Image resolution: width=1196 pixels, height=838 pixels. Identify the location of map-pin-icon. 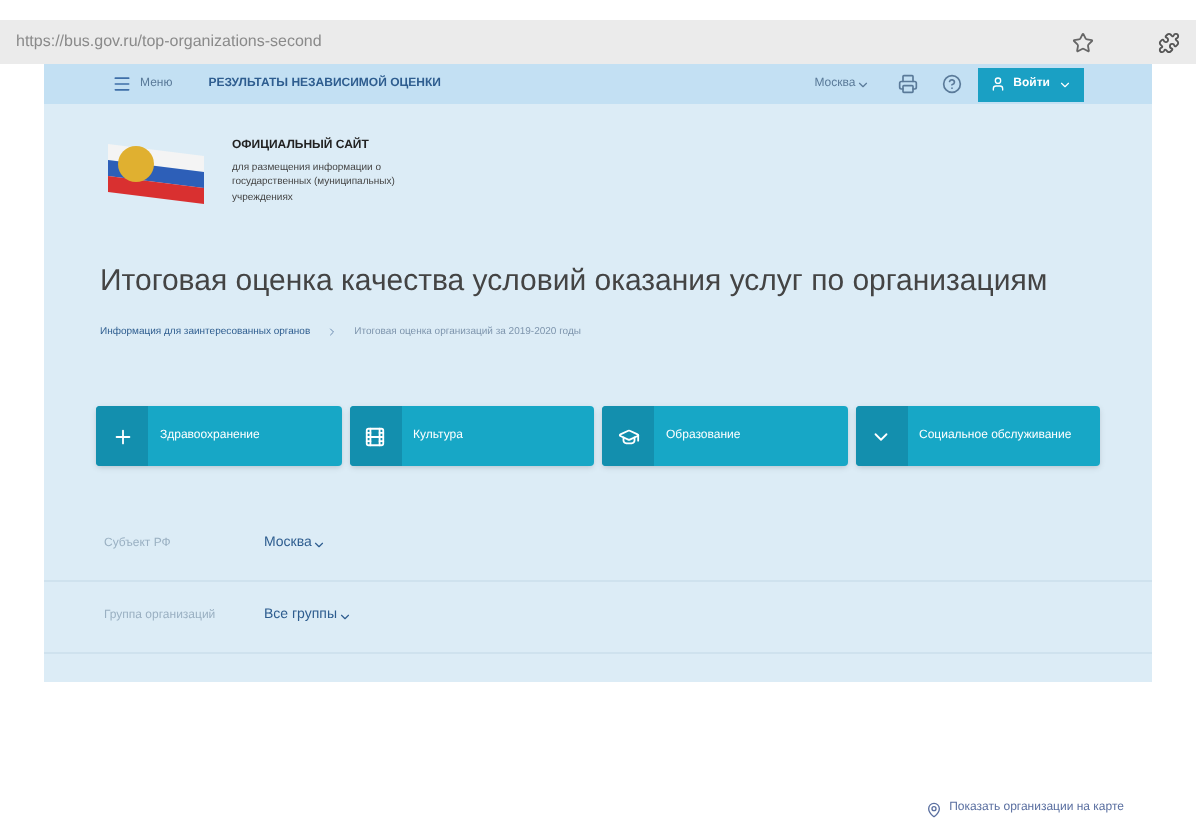
(933, 809).